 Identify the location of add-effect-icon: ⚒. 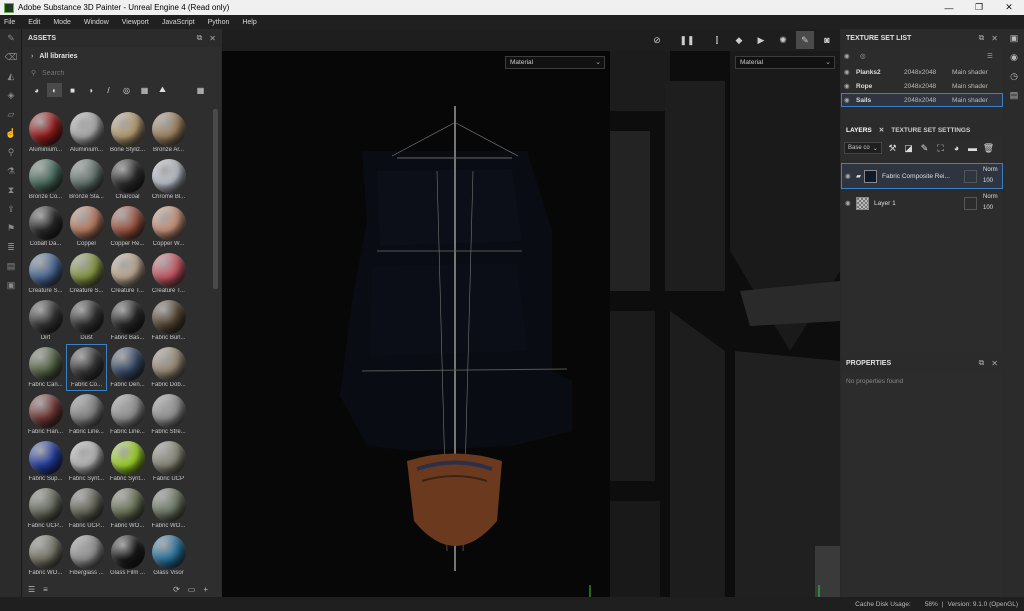
(892, 148).